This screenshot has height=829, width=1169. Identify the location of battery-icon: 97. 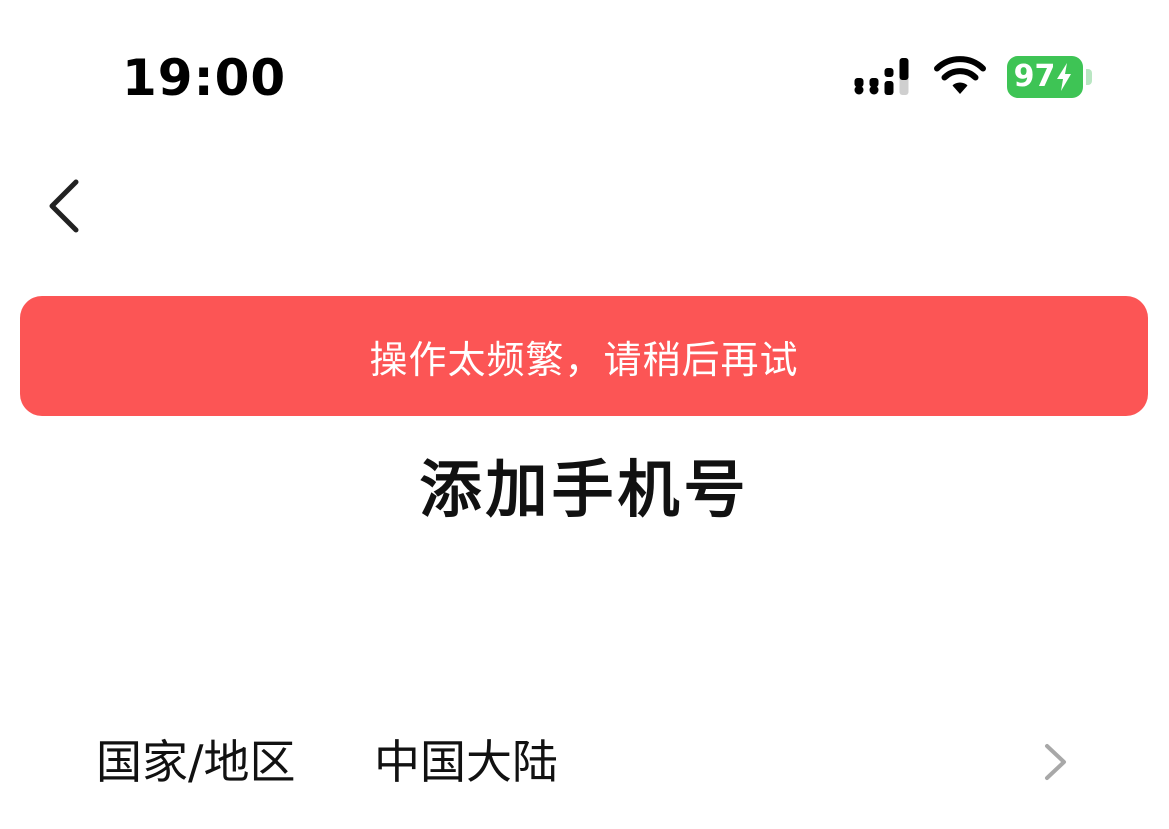
(1050, 77).